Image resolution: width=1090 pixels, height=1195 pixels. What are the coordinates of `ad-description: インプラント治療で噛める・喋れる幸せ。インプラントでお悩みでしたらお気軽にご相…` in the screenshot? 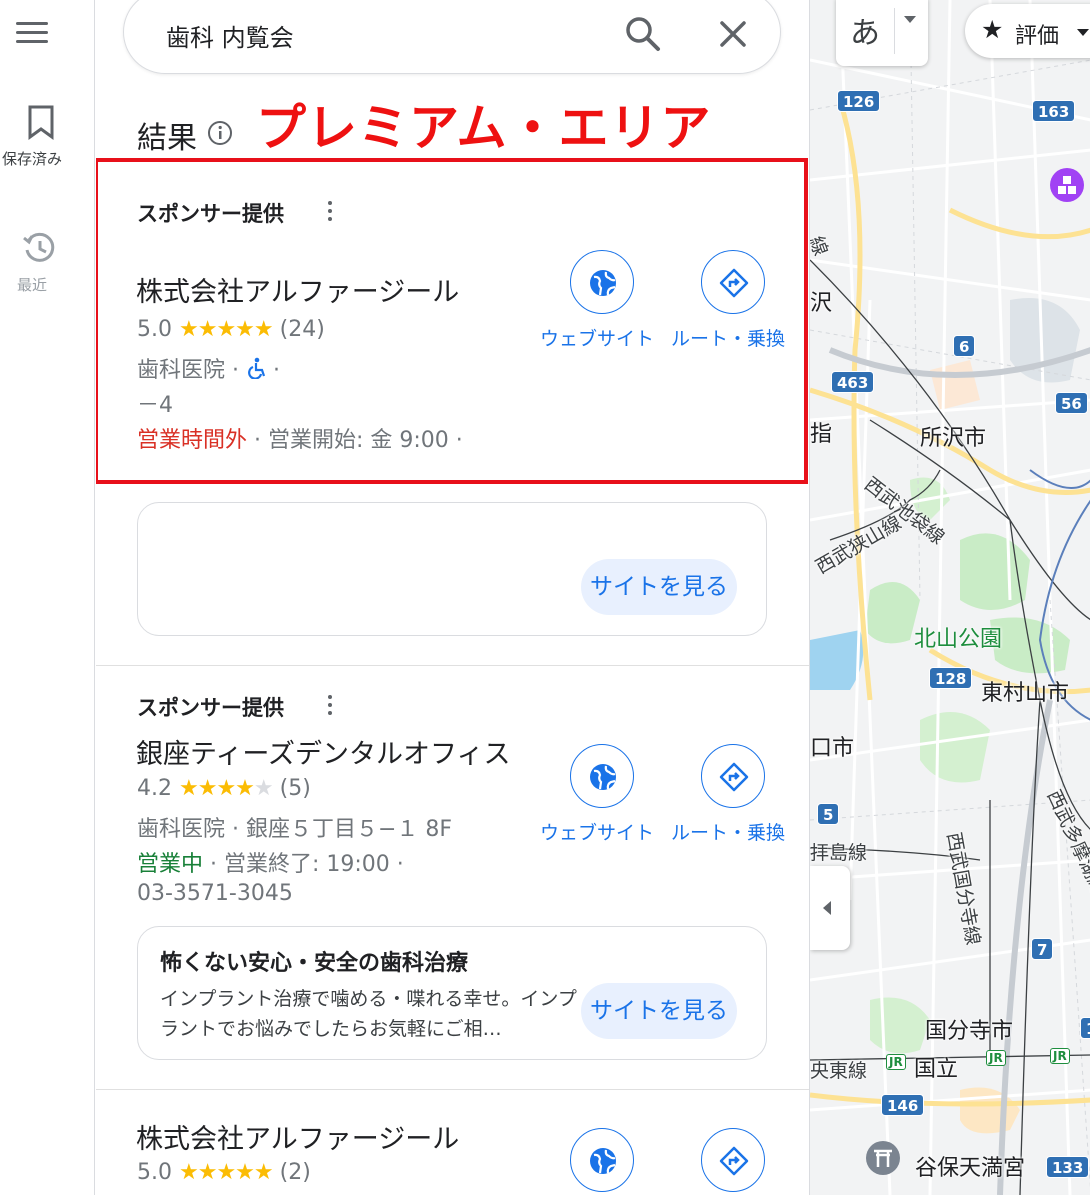 It's located at (368, 1014).